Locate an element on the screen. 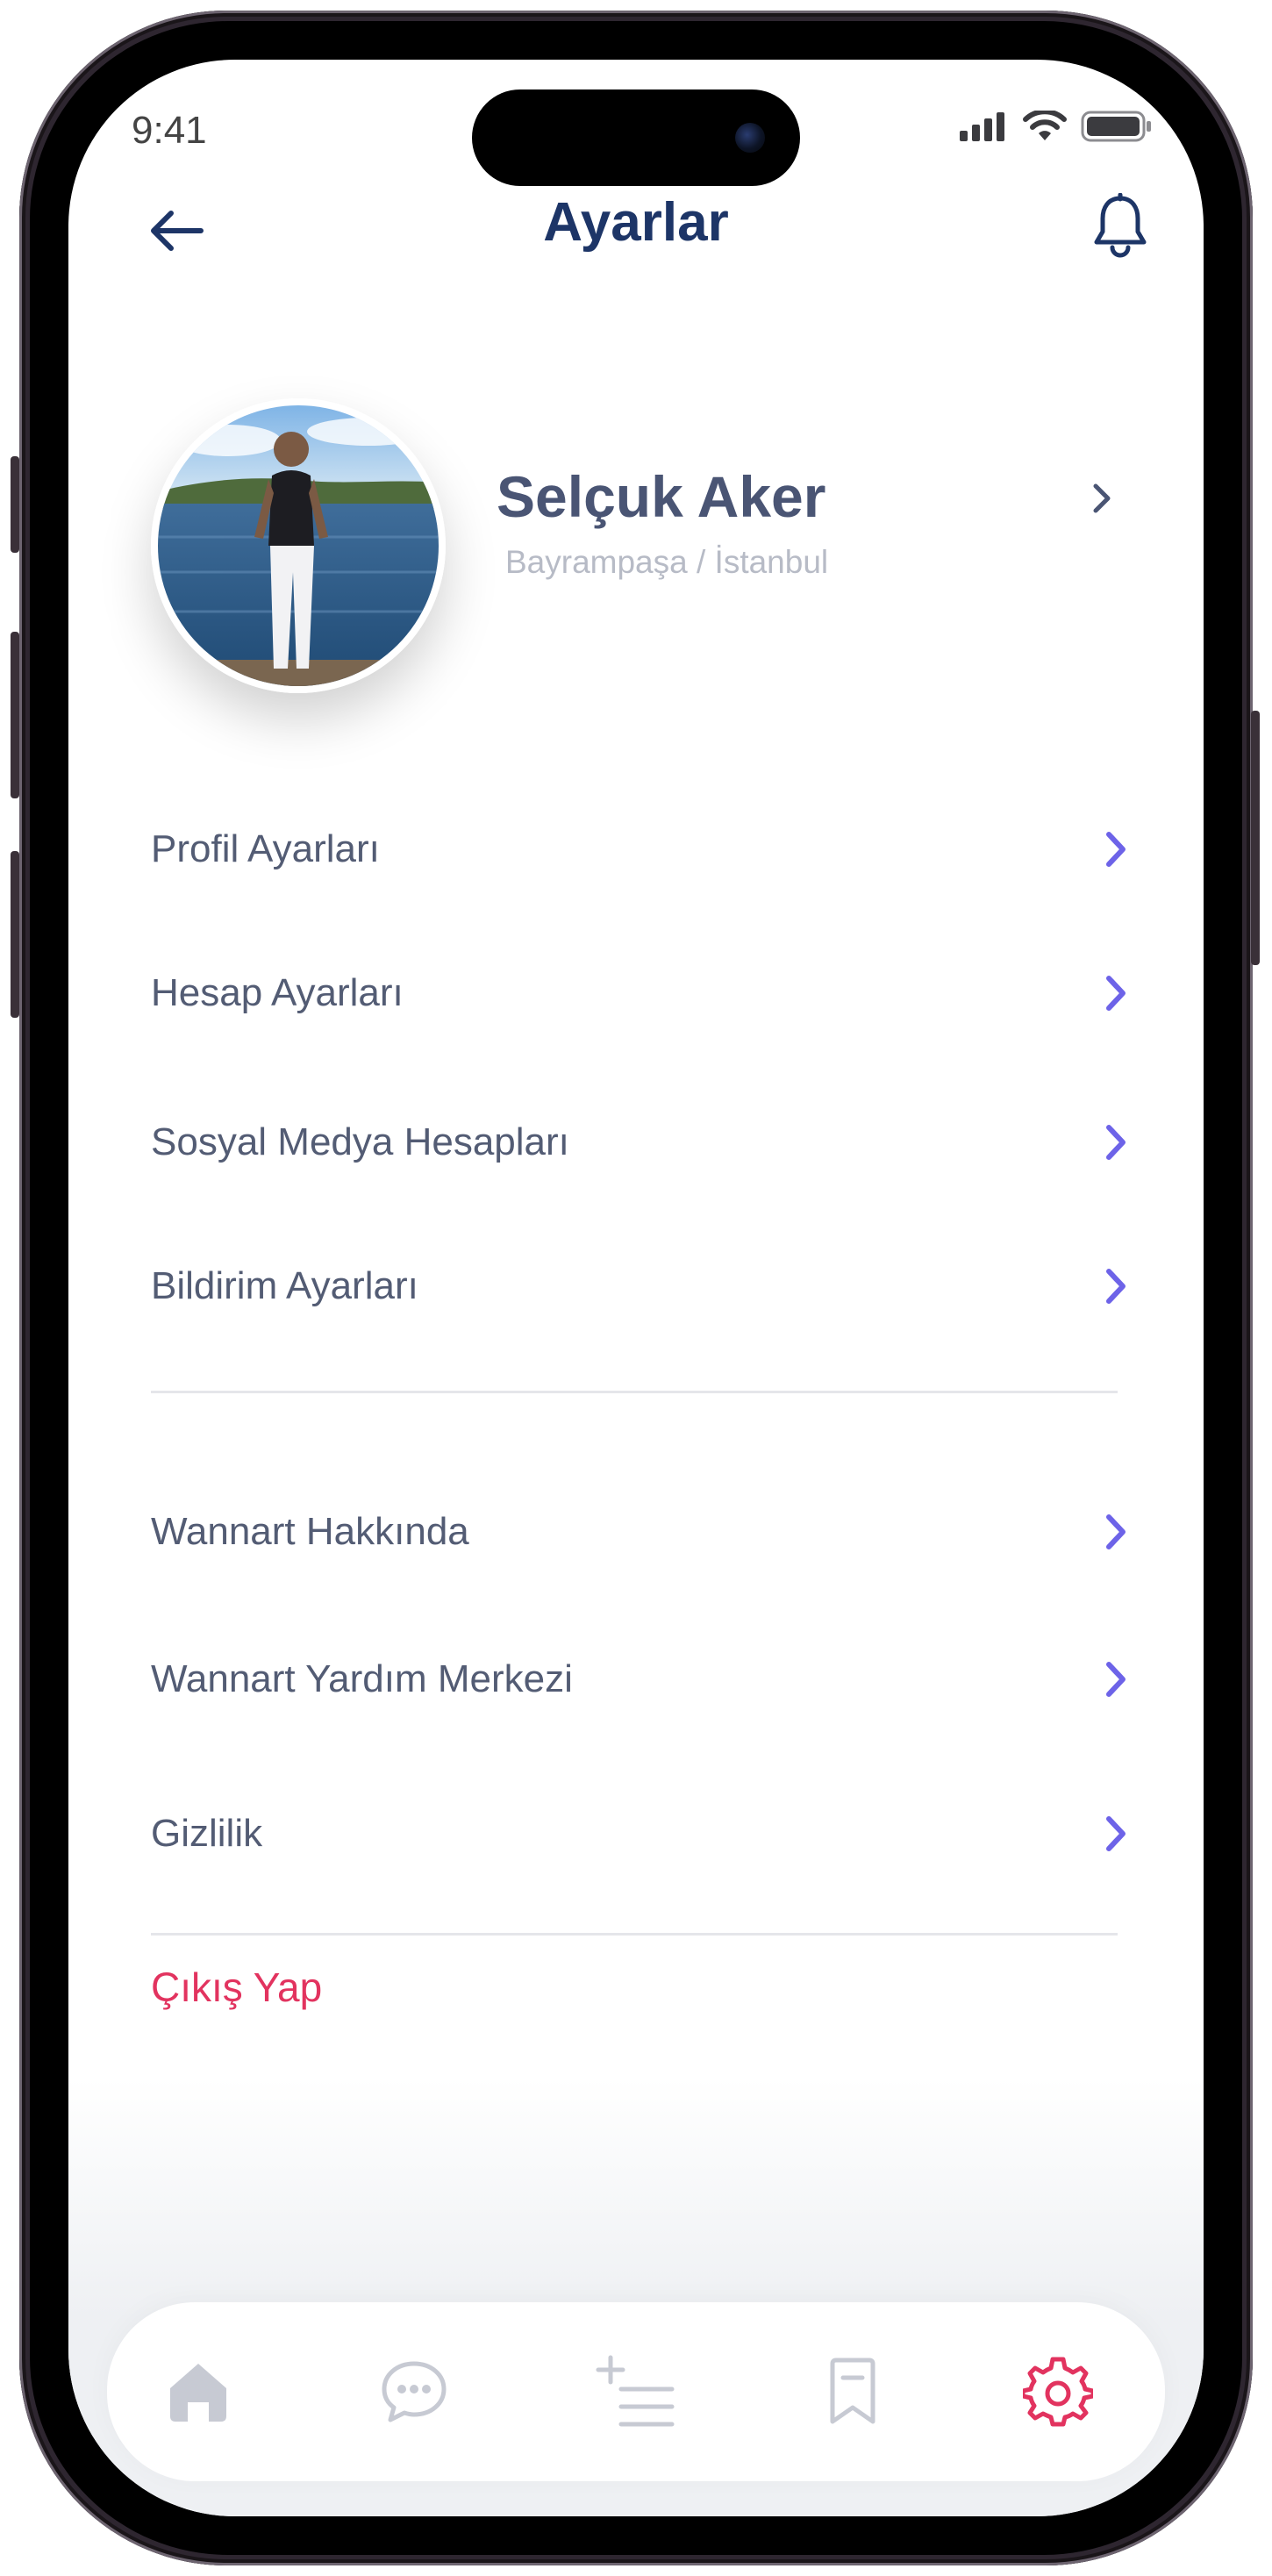 This screenshot has width=1272, height=2576. menu-item-label: Hesap Ayarları is located at coordinates (277, 992).